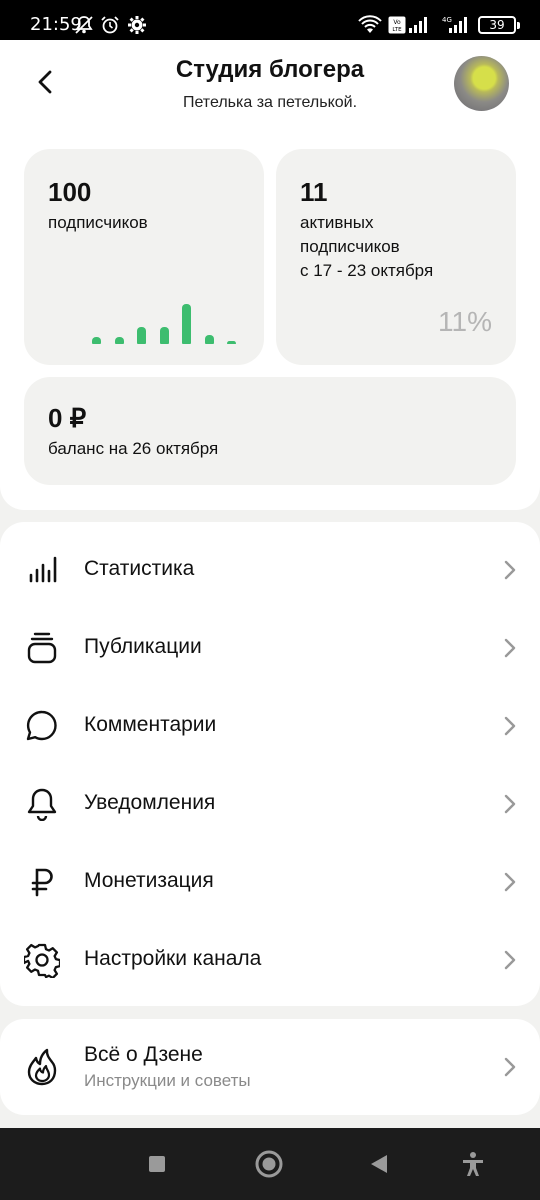  I want to click on svg-text: LTE, so click(397, 30).